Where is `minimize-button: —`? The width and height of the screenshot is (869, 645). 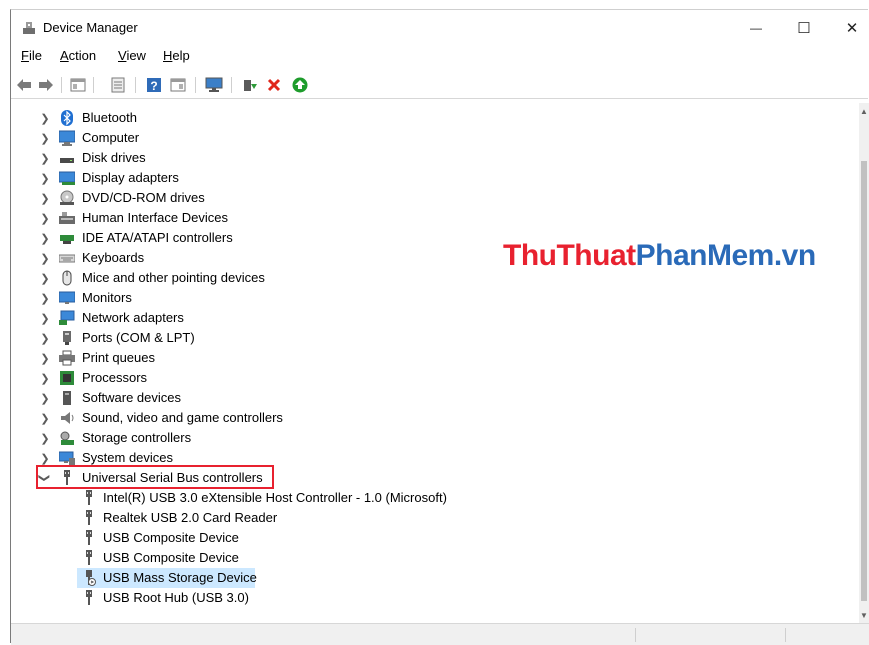
minimize-button: — is located at coordinates (756, 28).